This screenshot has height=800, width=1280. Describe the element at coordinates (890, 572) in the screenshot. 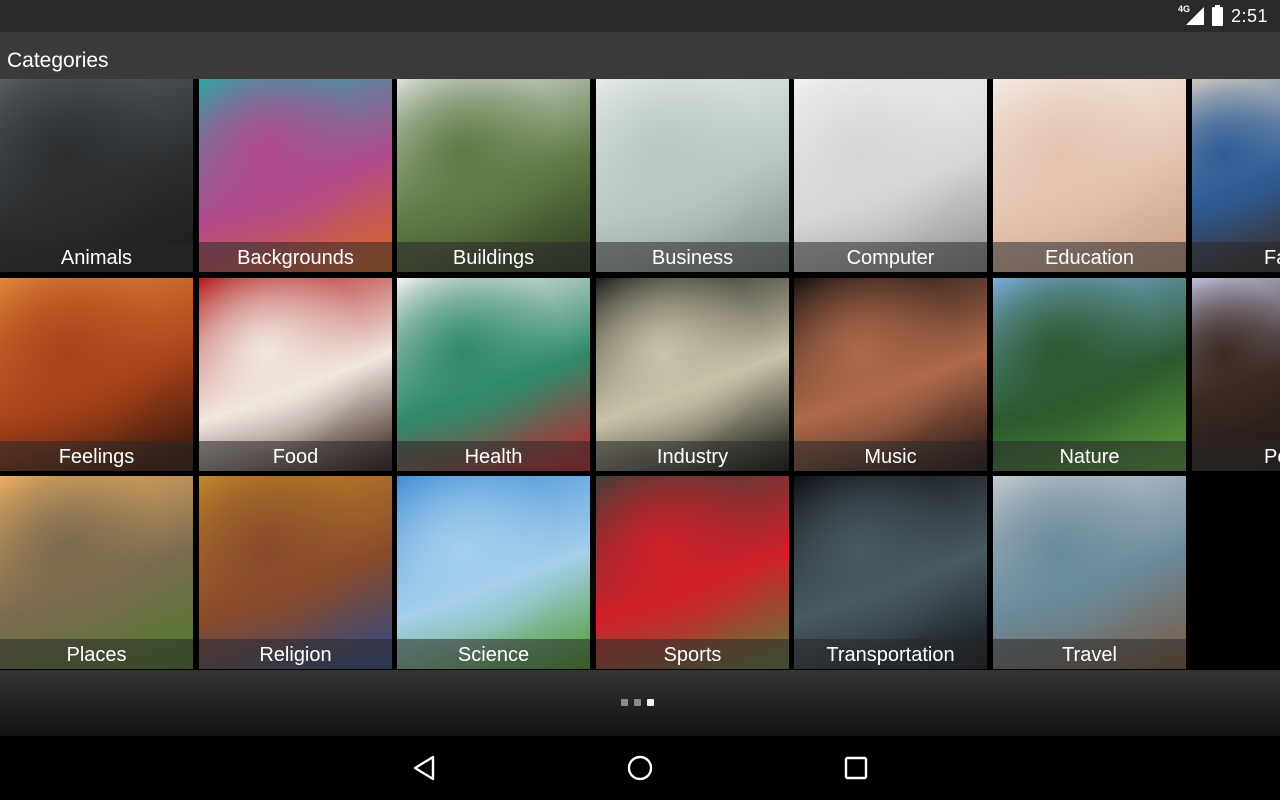

I see `category-tile-transportation: Transportation` at that location.